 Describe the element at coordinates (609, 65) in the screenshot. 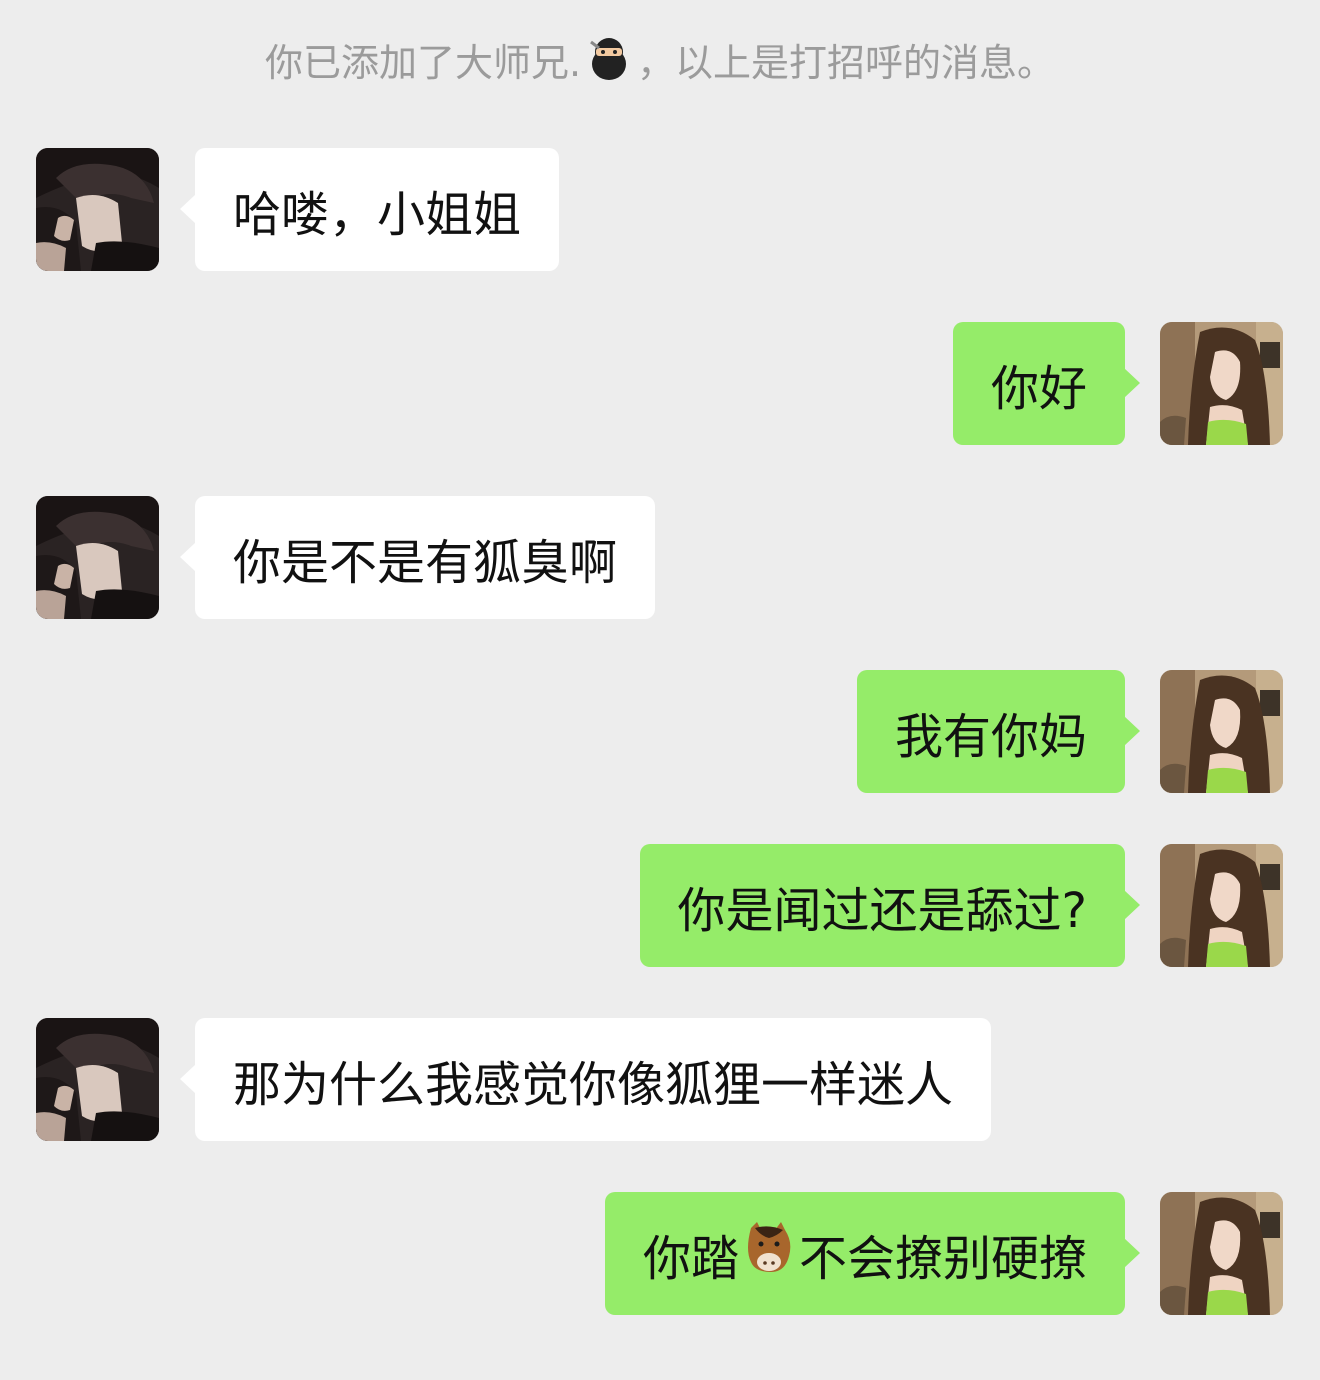

I see `ninja-icon` at that location.